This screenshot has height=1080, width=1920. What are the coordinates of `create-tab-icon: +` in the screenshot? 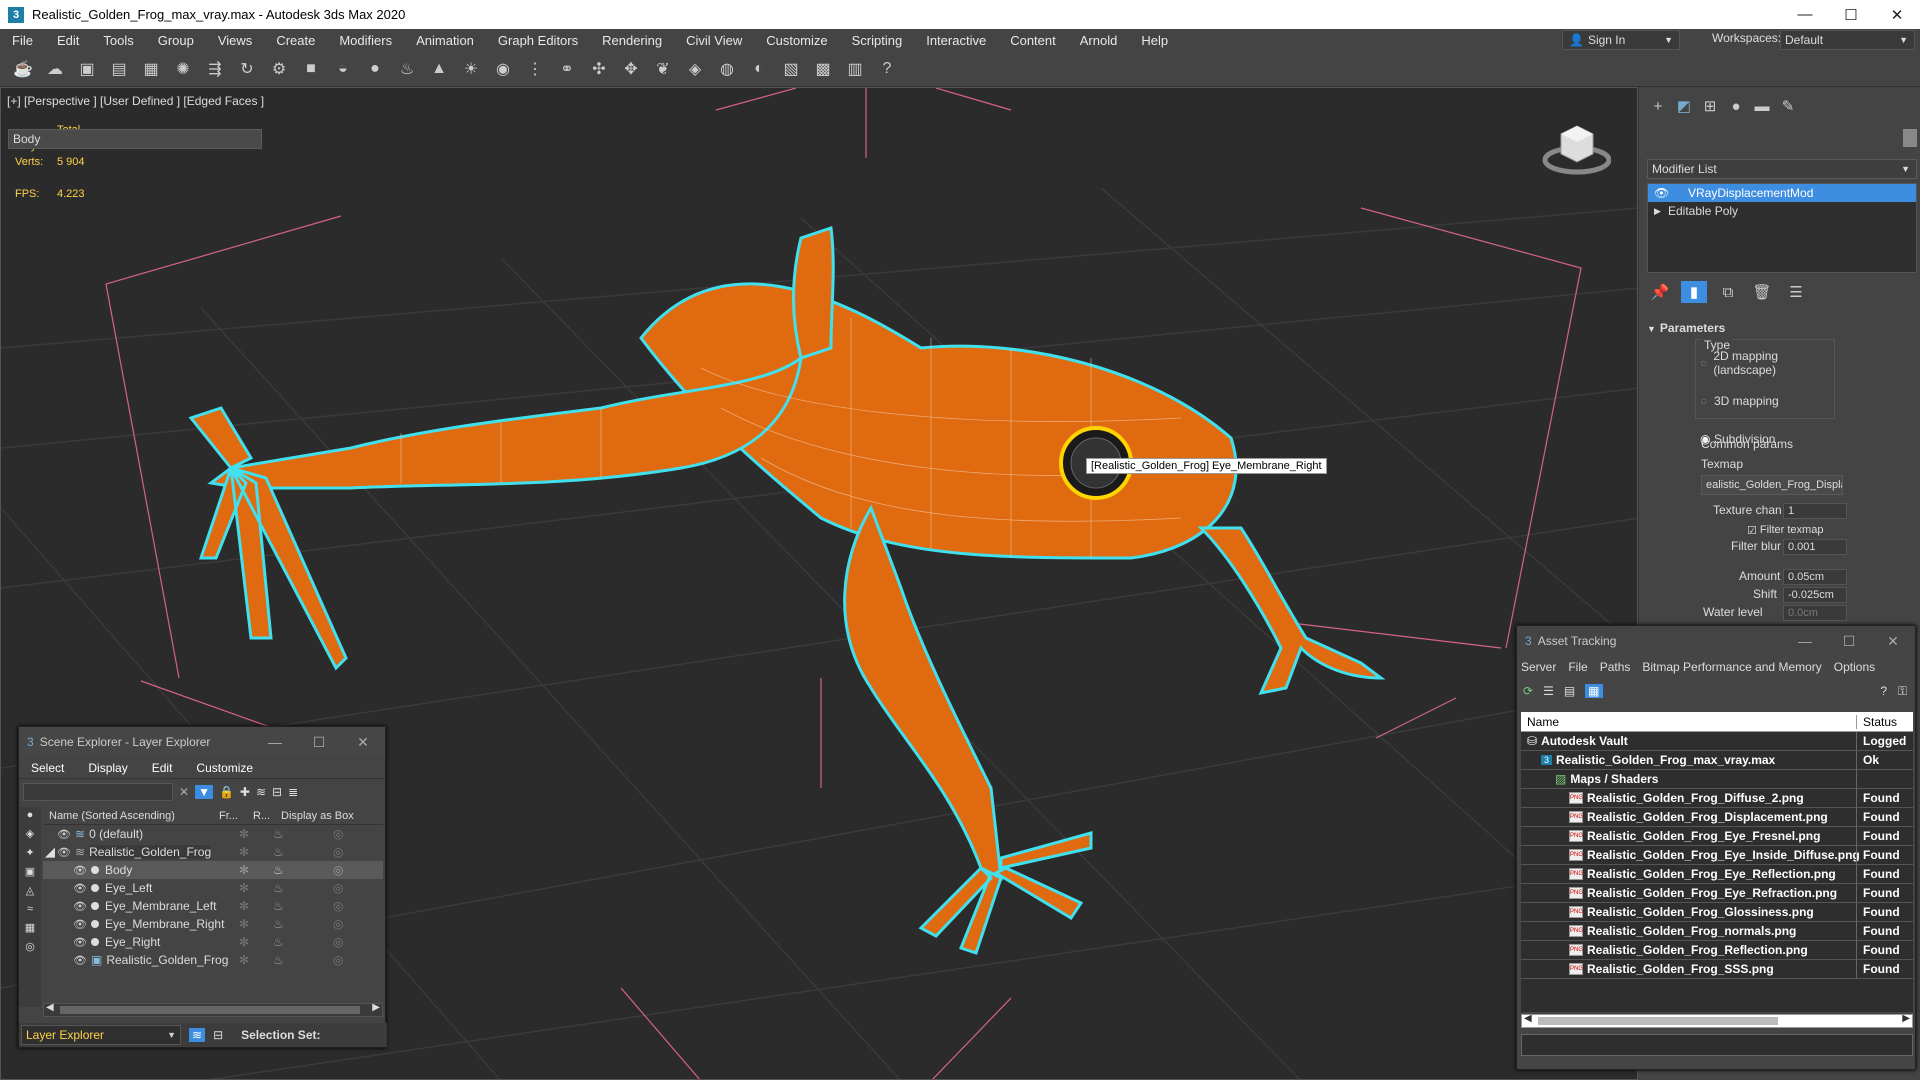 It's located at (1658, 106).